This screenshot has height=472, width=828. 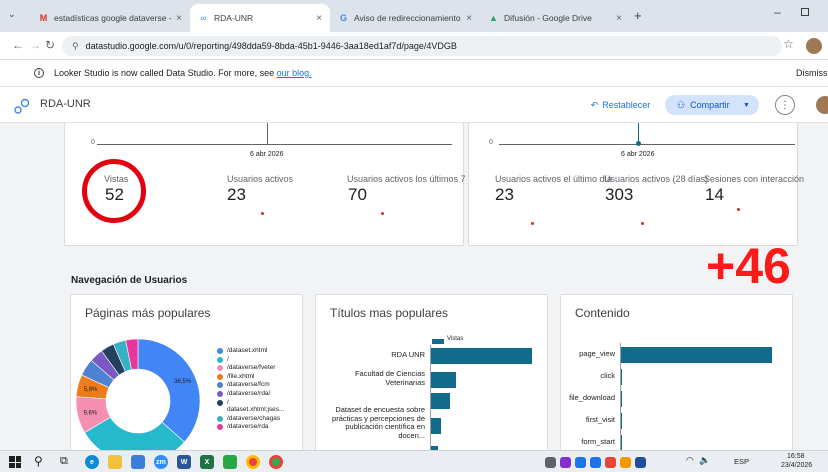 I want to click on banner-link: our blog., so click(x=294, y=73).